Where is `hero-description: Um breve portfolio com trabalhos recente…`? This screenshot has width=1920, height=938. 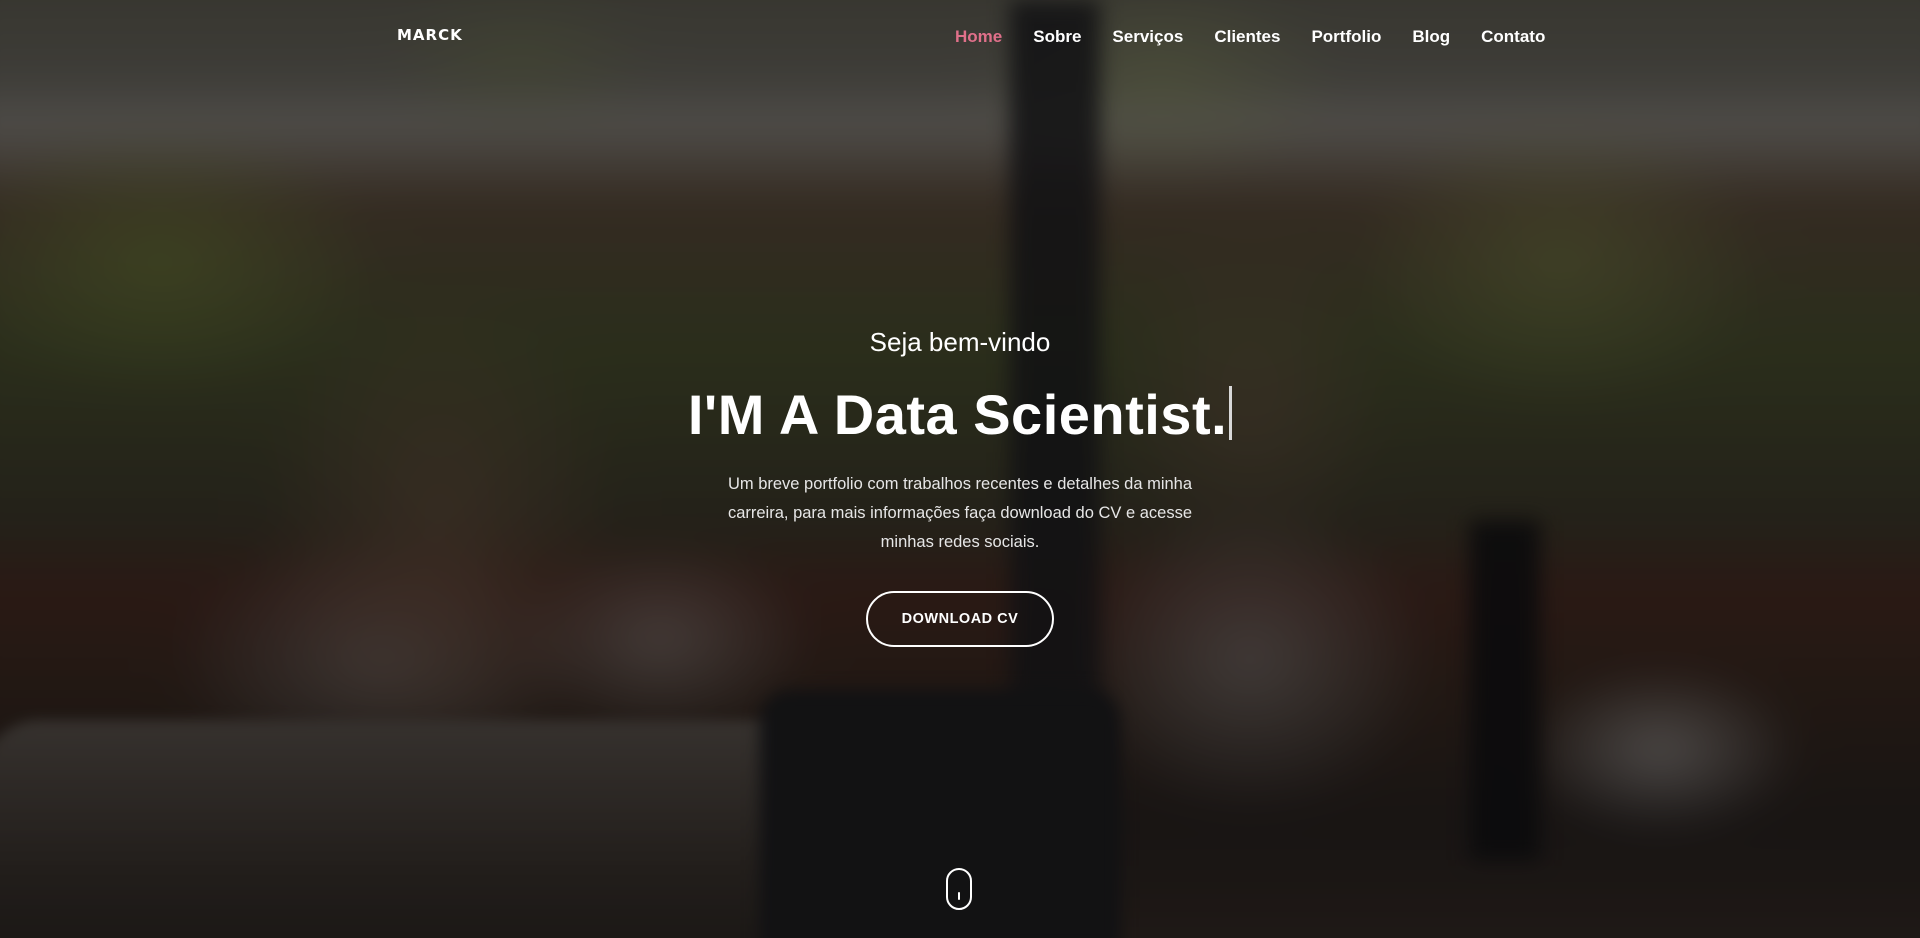
hero-description: Um breve portfolio com trabalhos recente… is located at coordinates (960, 513).